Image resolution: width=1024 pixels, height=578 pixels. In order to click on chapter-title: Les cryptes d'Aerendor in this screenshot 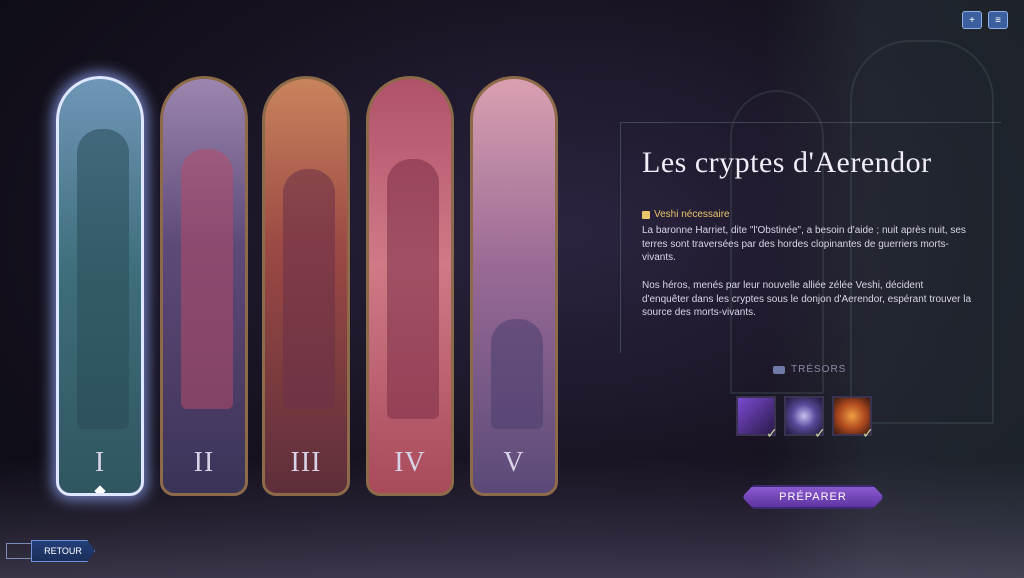, I will do `click(787, 162)`.